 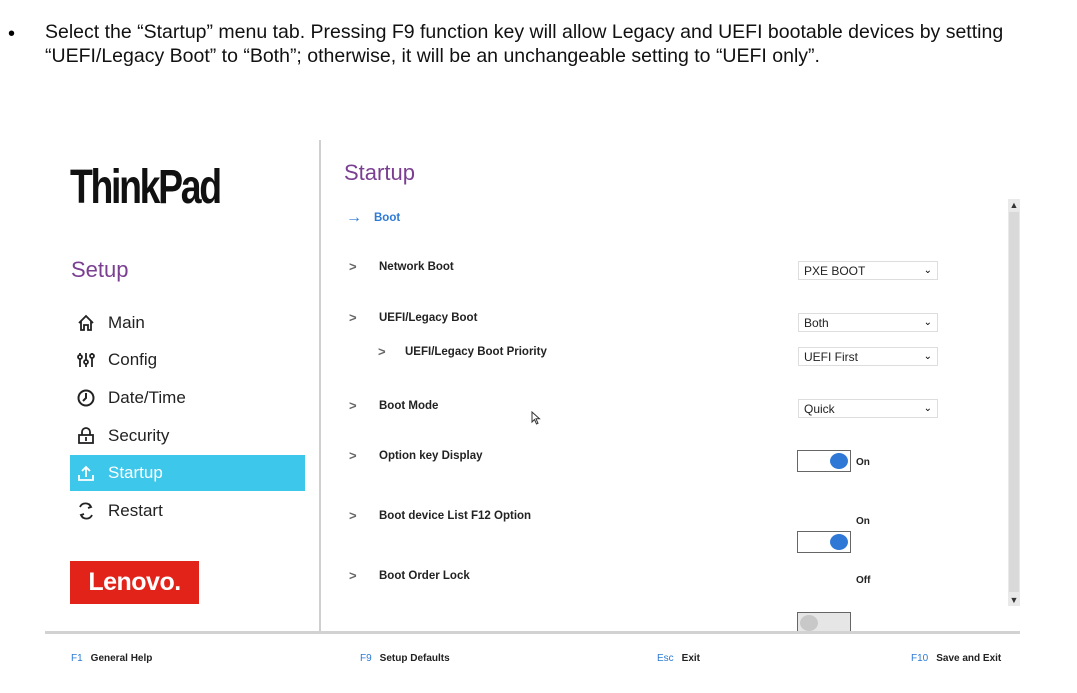 What do you see at coordinates (187, 360) in the screenshot?
I see `sidebar-item-config: Config` at bounding box center [187, 360].